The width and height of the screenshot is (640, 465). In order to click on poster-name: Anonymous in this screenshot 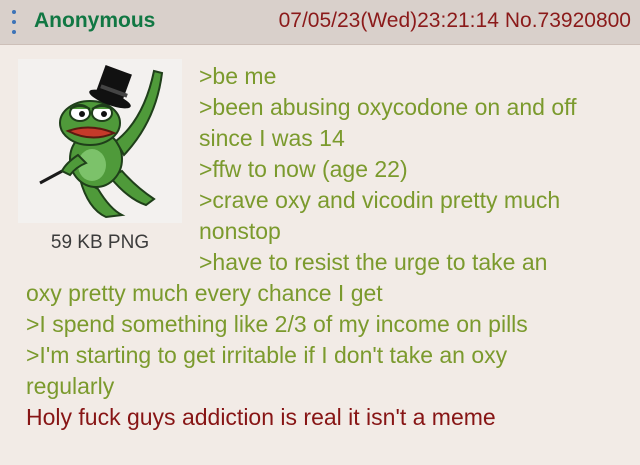, I will do `click(95, 20)`.